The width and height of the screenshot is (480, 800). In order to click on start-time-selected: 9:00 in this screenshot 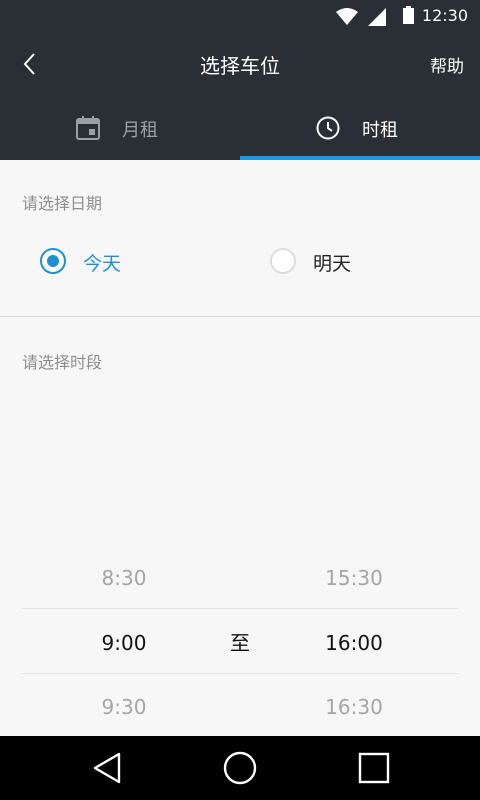, I will do `click(124, 643)`.